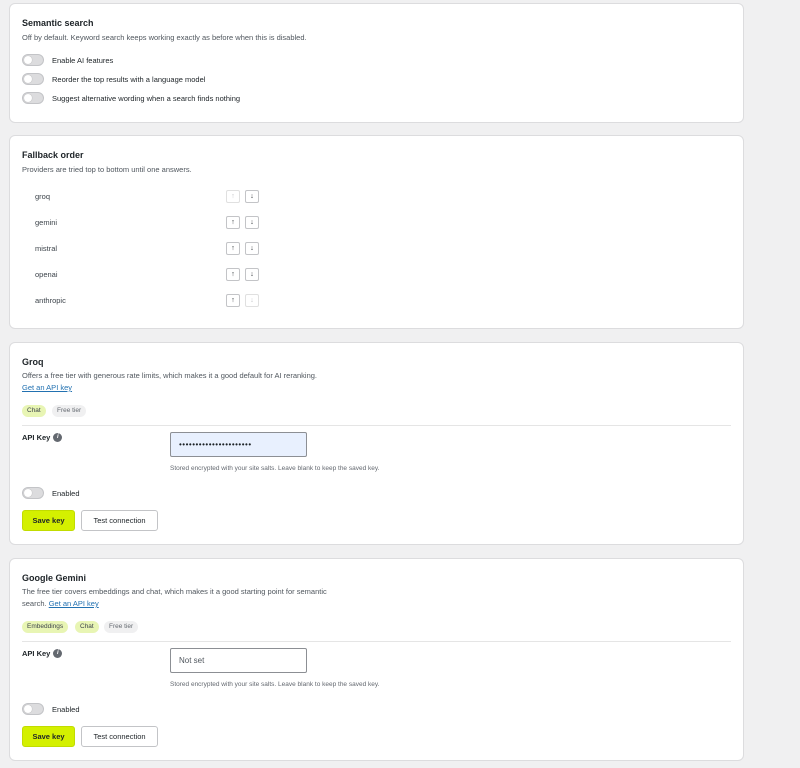 The width and height of the screenshot is (800, 768). Describe the element at coordinates (43, 196) in the screenshot. I see `provider-name-groq: groq` at that location.